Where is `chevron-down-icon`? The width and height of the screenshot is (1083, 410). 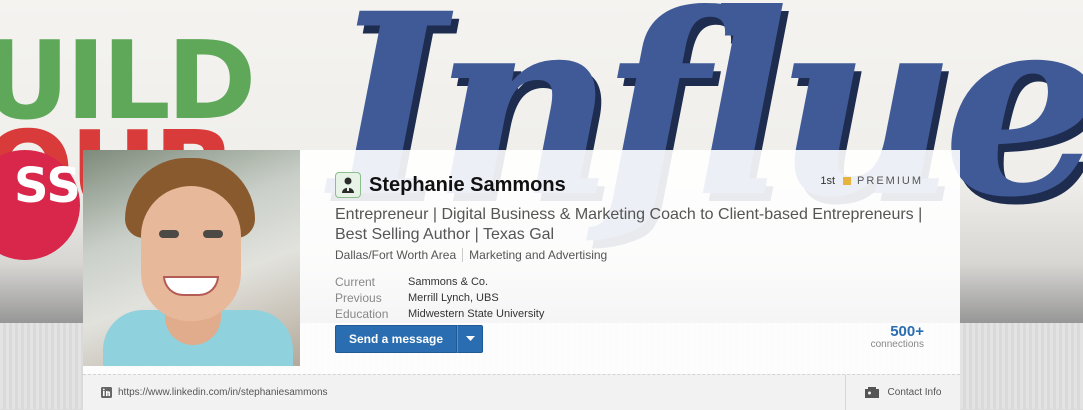
chevron-down-icon is located at coordinates (470, 338).